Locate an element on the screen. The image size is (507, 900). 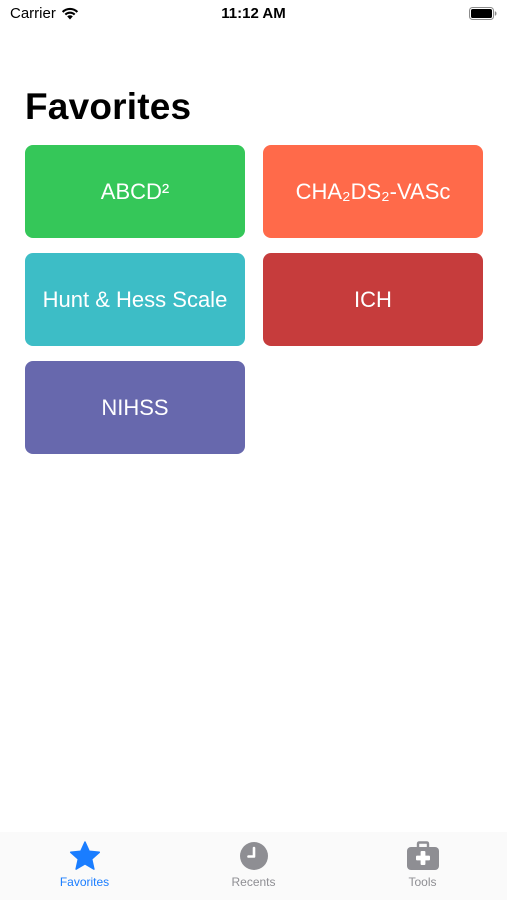
page-title: Favorites is located at coordinates (108, 106).